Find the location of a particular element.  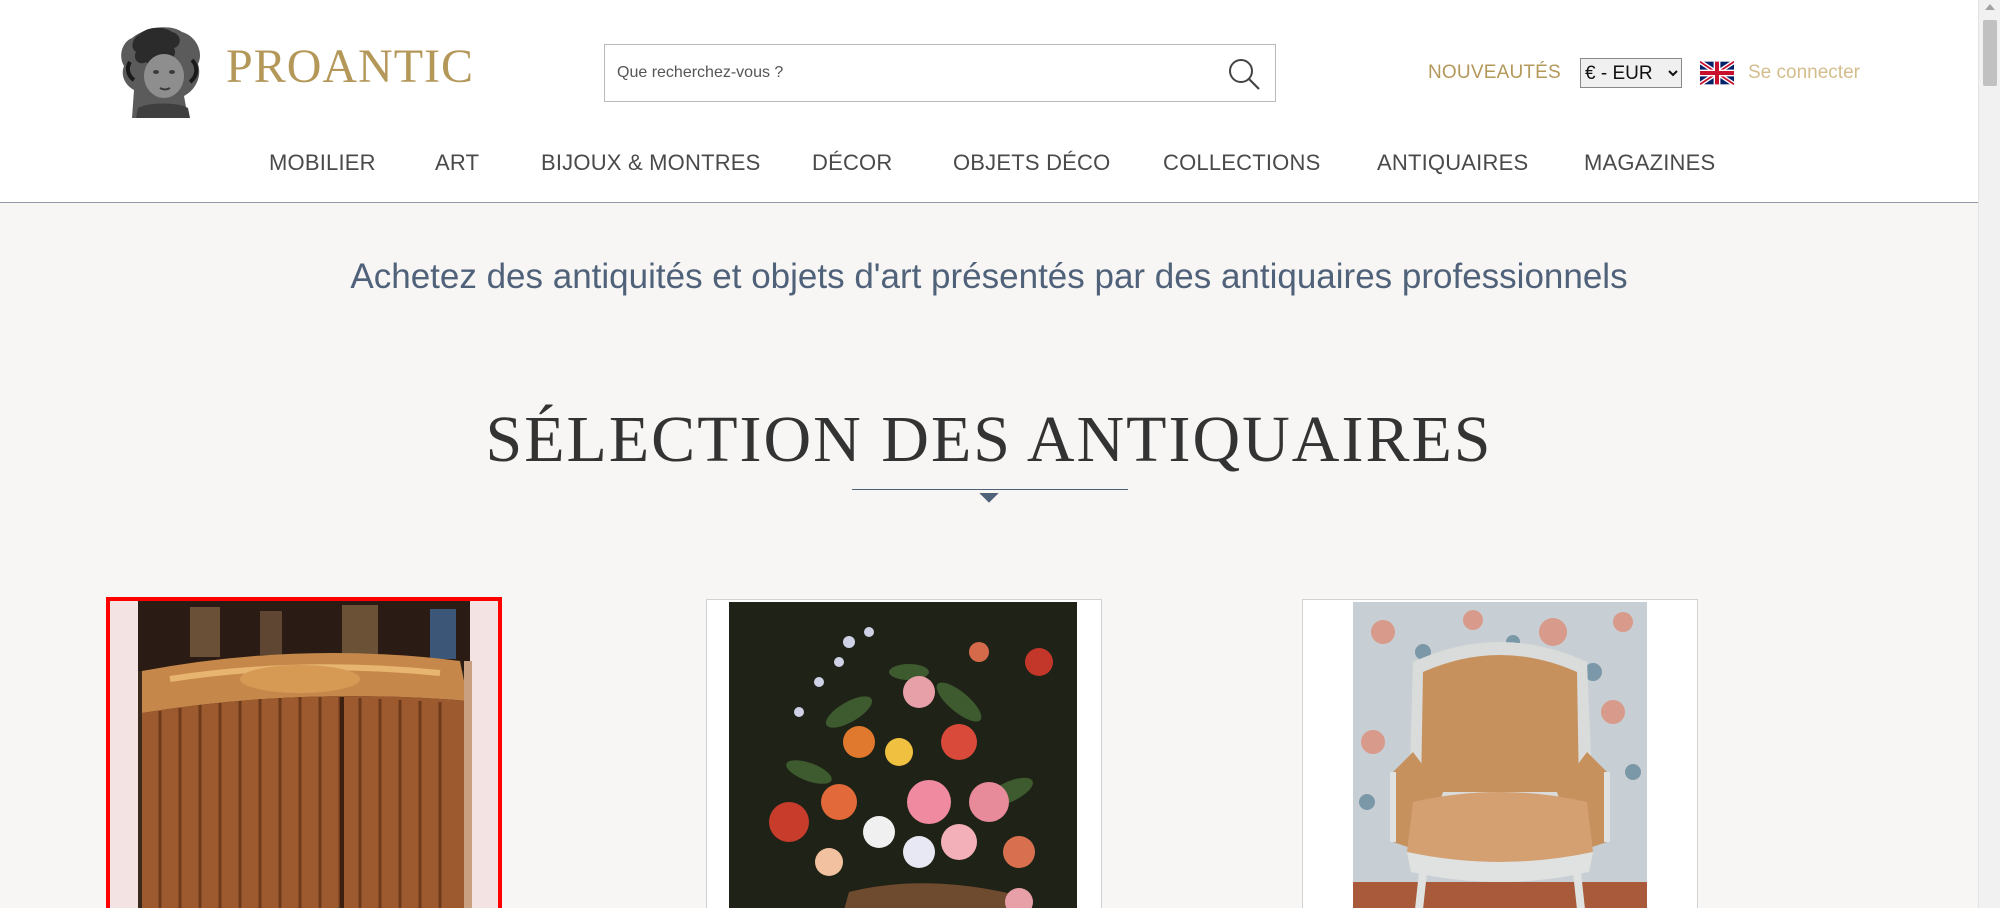

logo-link: PROANTIC is located at coordinates (293, 70).